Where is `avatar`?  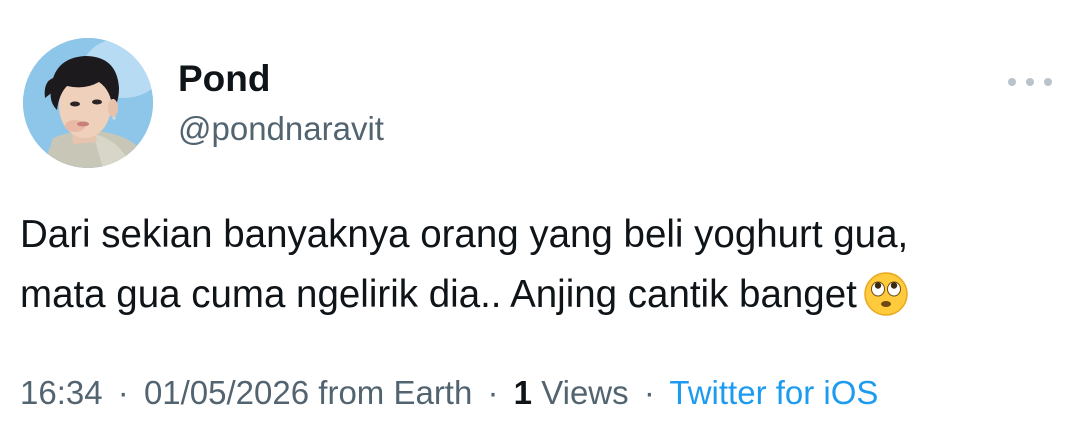 avatar is located at coordinates (88, 103).